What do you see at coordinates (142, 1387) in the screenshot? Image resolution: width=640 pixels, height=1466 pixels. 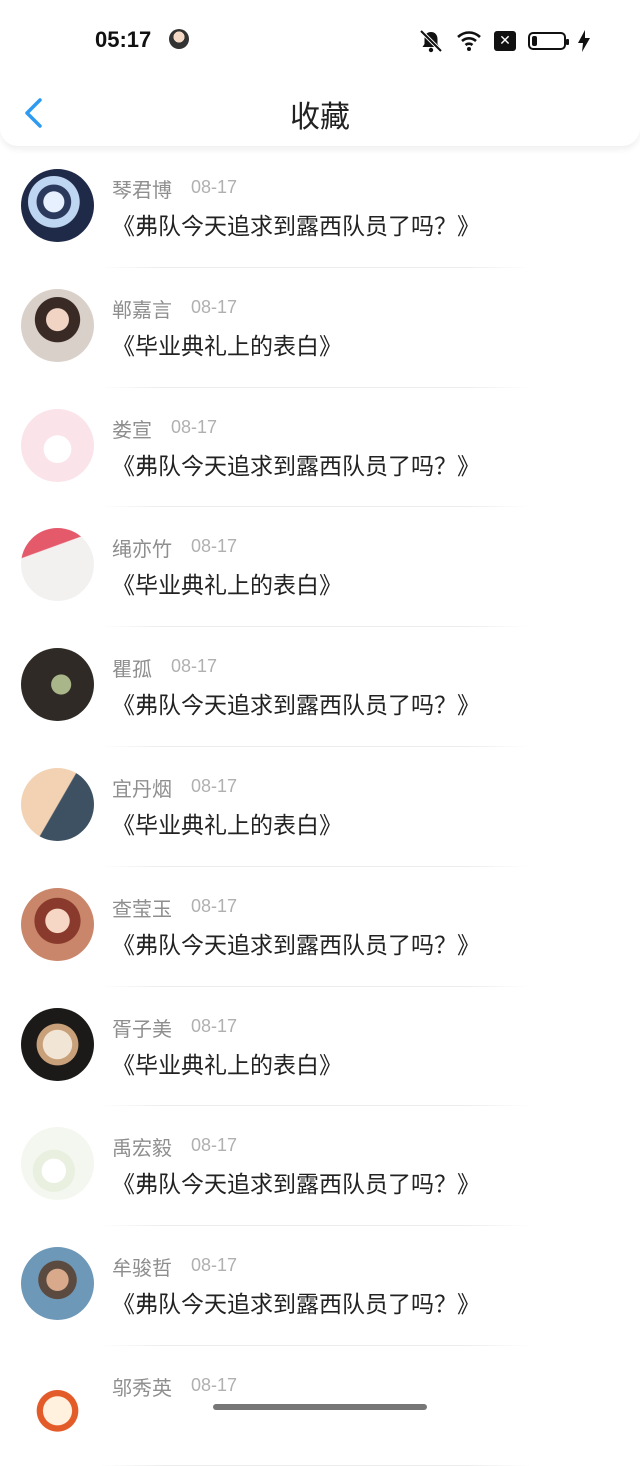 I see `author-name: 邬秀英` at bounding box center [142, 1387].